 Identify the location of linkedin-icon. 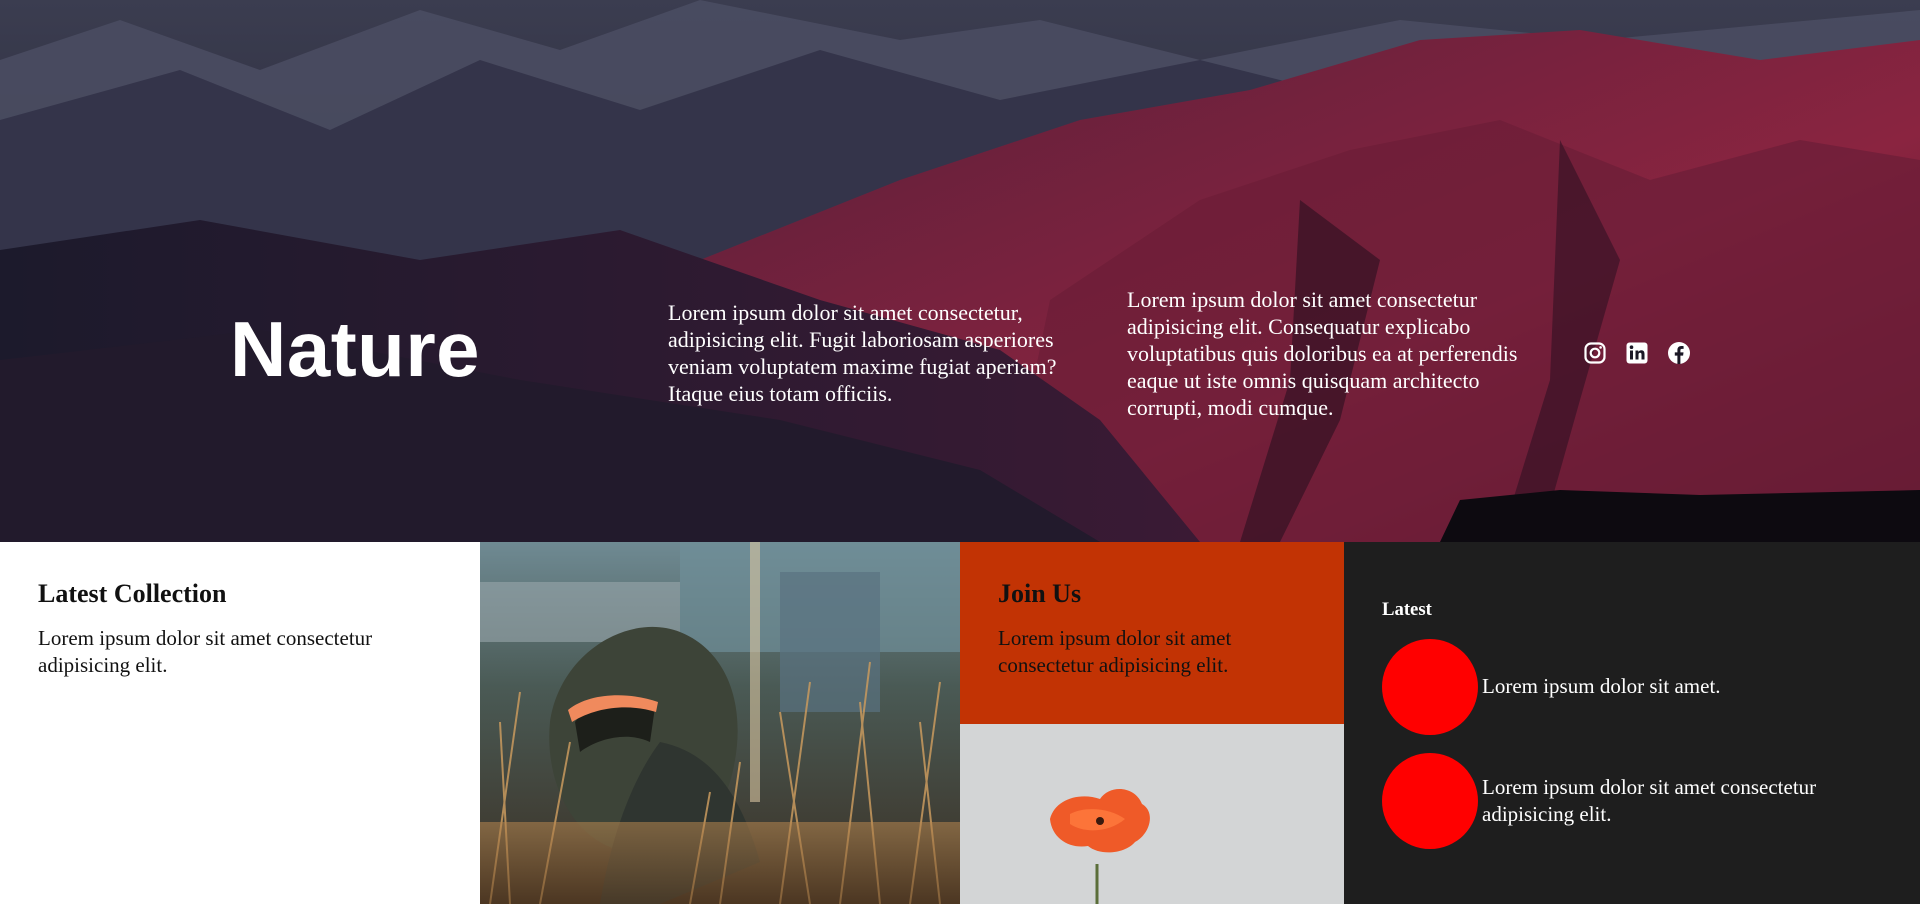
(1637, 353).